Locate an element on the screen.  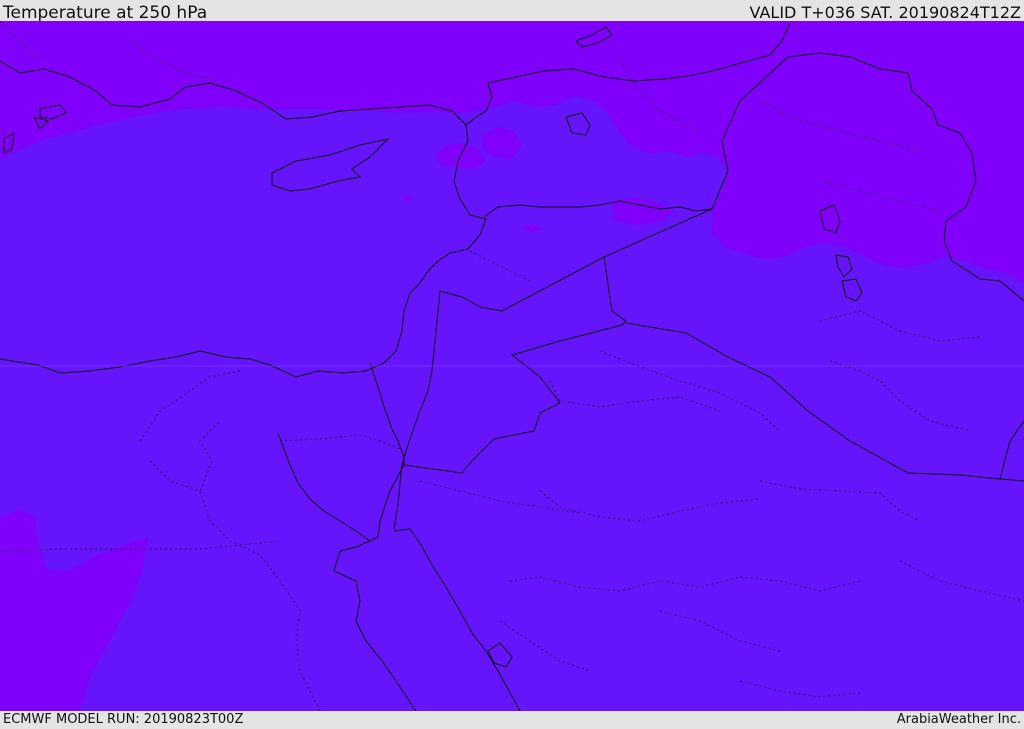
map-title: Temperature at 250 hPa is located at coordinates (105, 13).